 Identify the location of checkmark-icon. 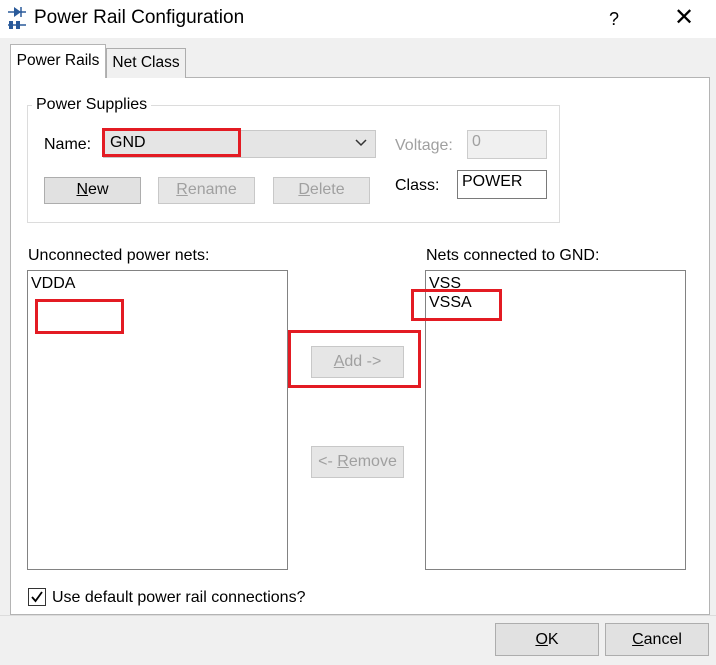
(37, 597).